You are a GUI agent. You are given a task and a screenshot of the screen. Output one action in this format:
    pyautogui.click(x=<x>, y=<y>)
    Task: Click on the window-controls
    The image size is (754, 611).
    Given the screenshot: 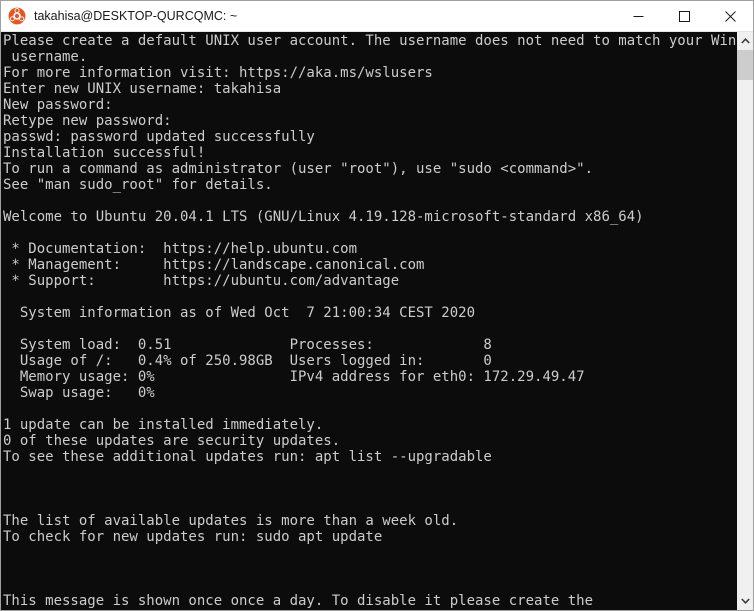 What is the action you would take?
    pyautogui.click(x=684, y=16)
    